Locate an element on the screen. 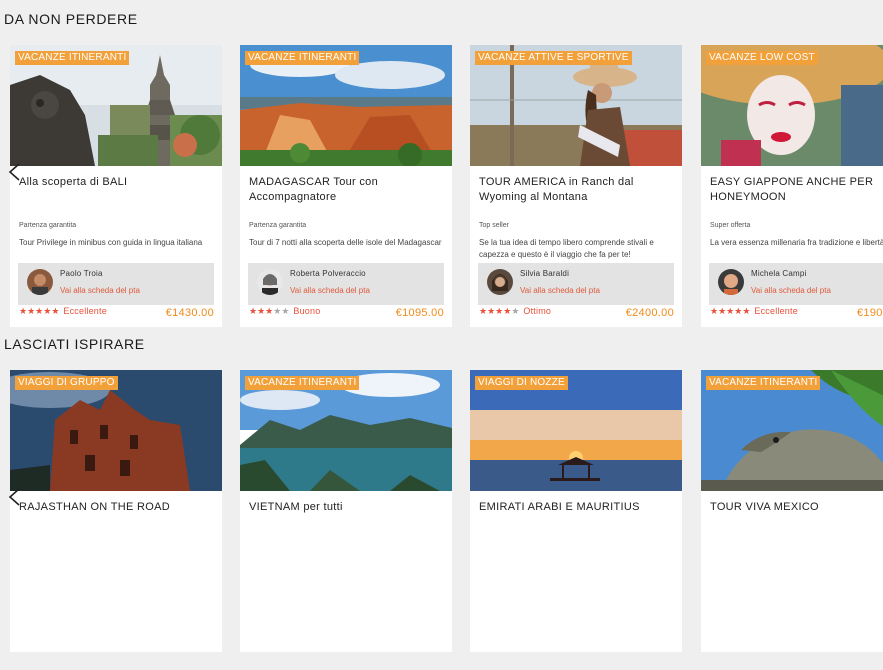 This screenshot has width=883, height=670. tour-price: €190 is located at coordinates (870, 313).